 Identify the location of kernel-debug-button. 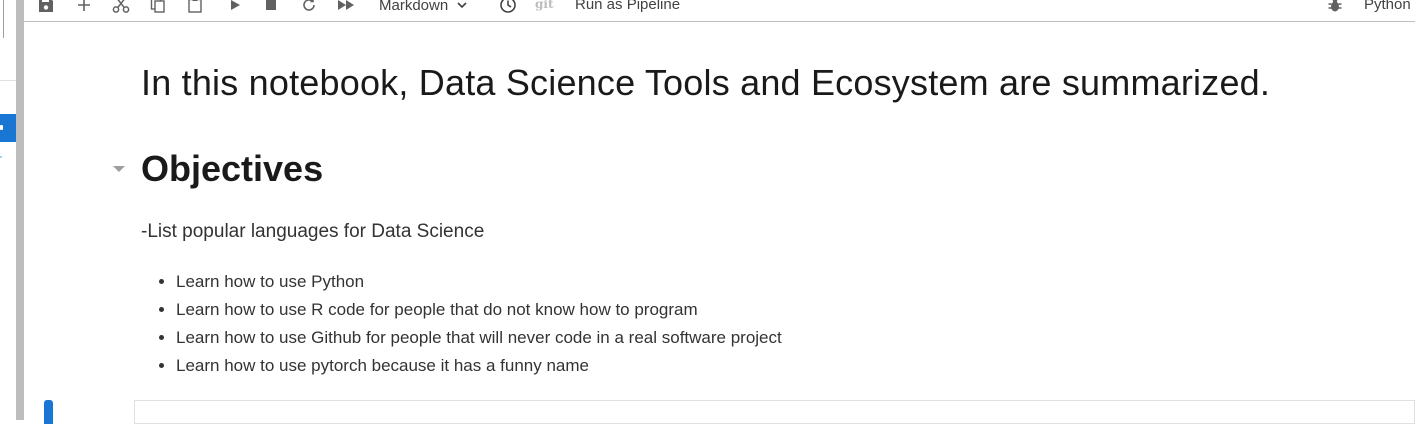
(1335, 8).